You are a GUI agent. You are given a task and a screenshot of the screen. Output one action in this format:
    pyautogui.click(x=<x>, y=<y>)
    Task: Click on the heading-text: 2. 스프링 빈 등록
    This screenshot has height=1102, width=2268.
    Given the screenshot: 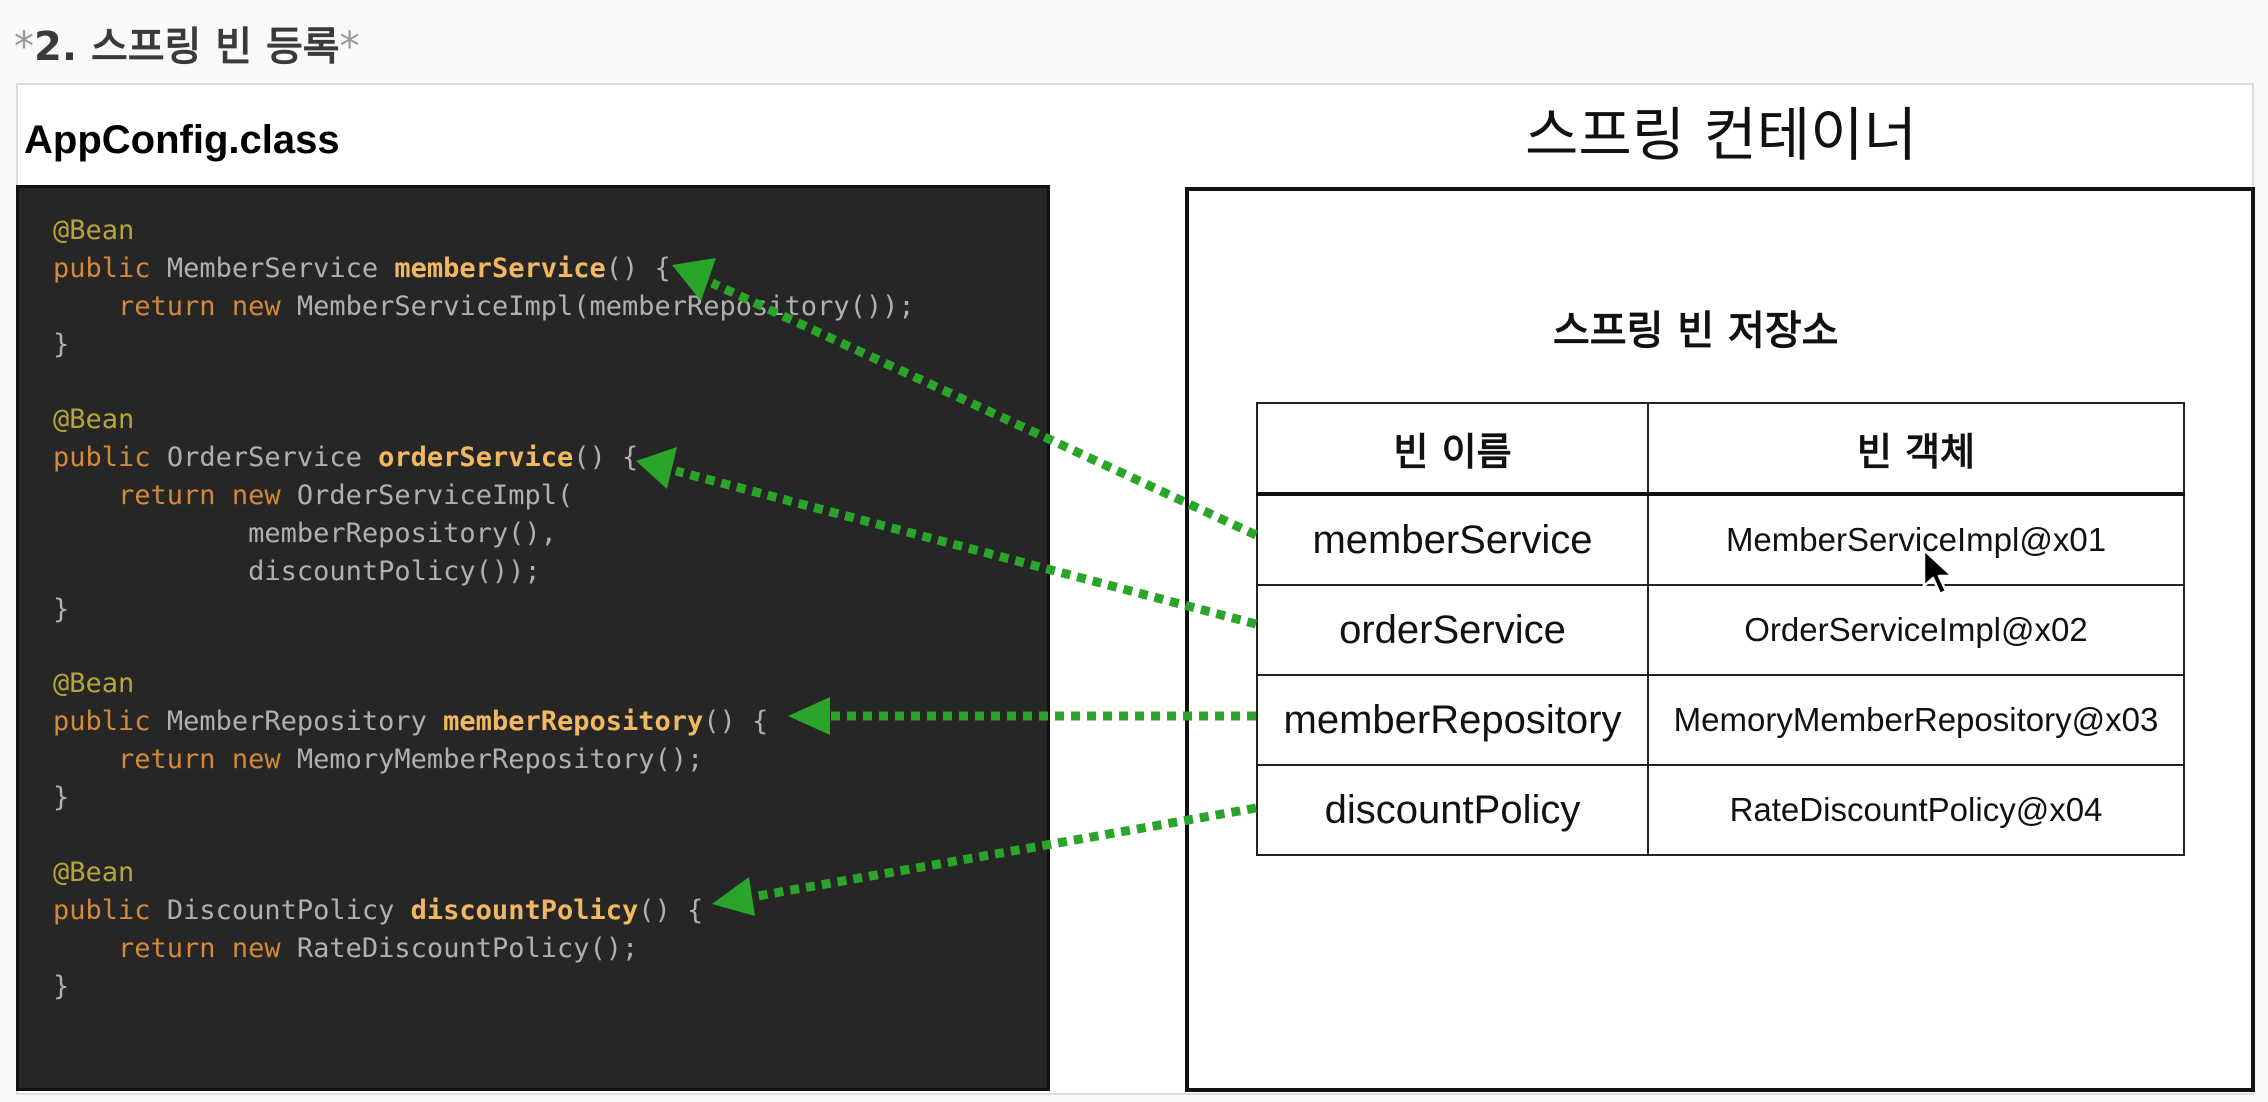 What is the action you would take?
    pyautogui.click(x=187, y=47)
    